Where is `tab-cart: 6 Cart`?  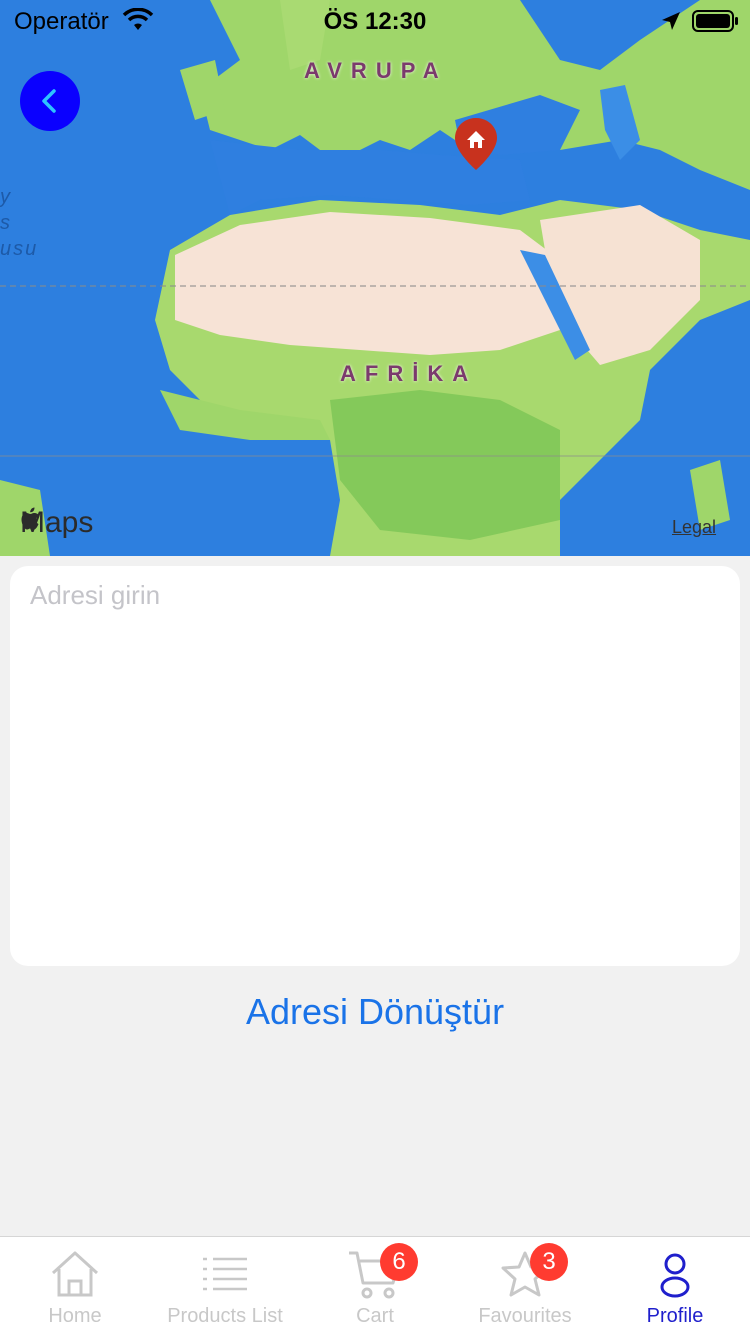 tab-cart: 6 Cart is located at coordinates (375, 1286).